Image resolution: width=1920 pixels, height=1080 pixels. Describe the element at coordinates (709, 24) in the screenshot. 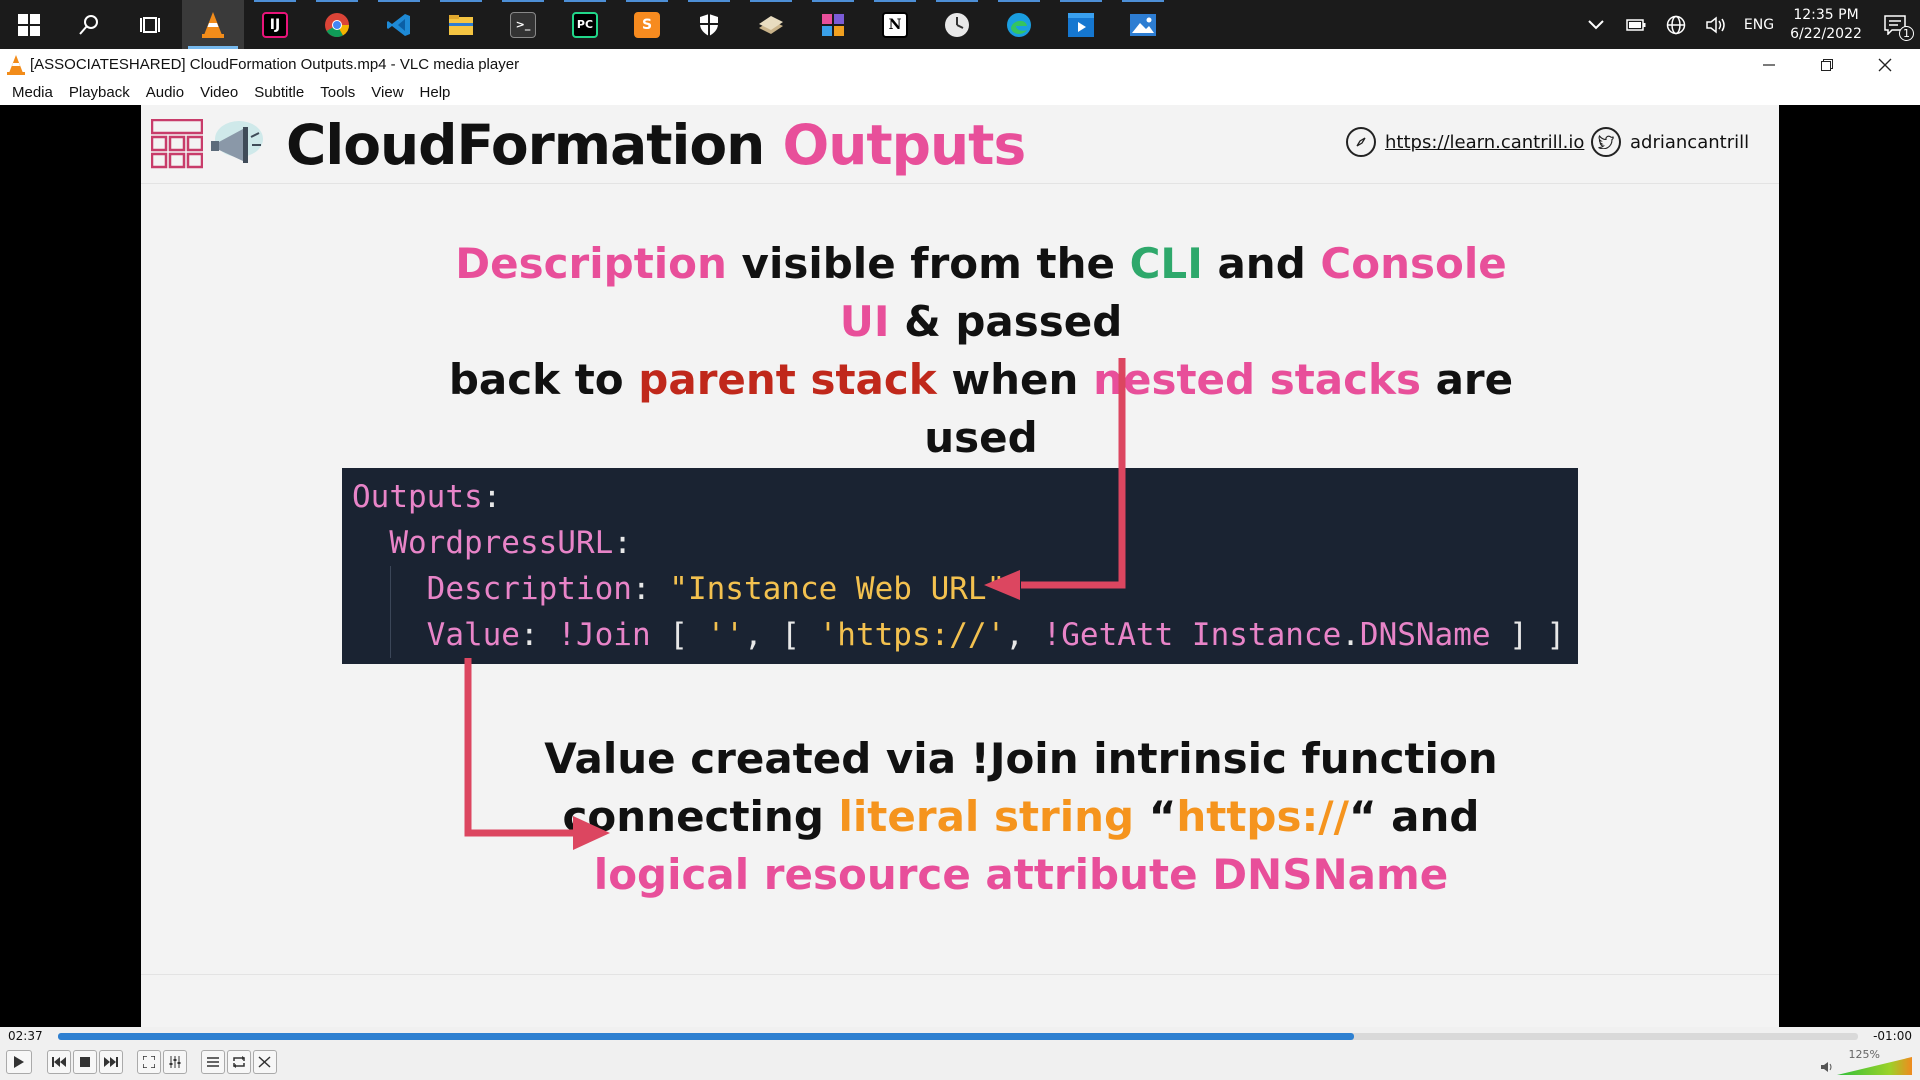

I see `taskbar-security` at that location.